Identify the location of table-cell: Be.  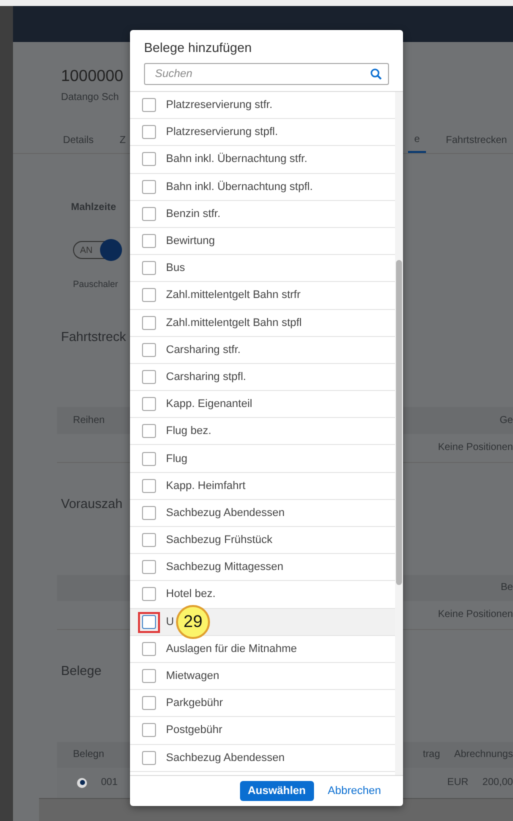
(506, 588).